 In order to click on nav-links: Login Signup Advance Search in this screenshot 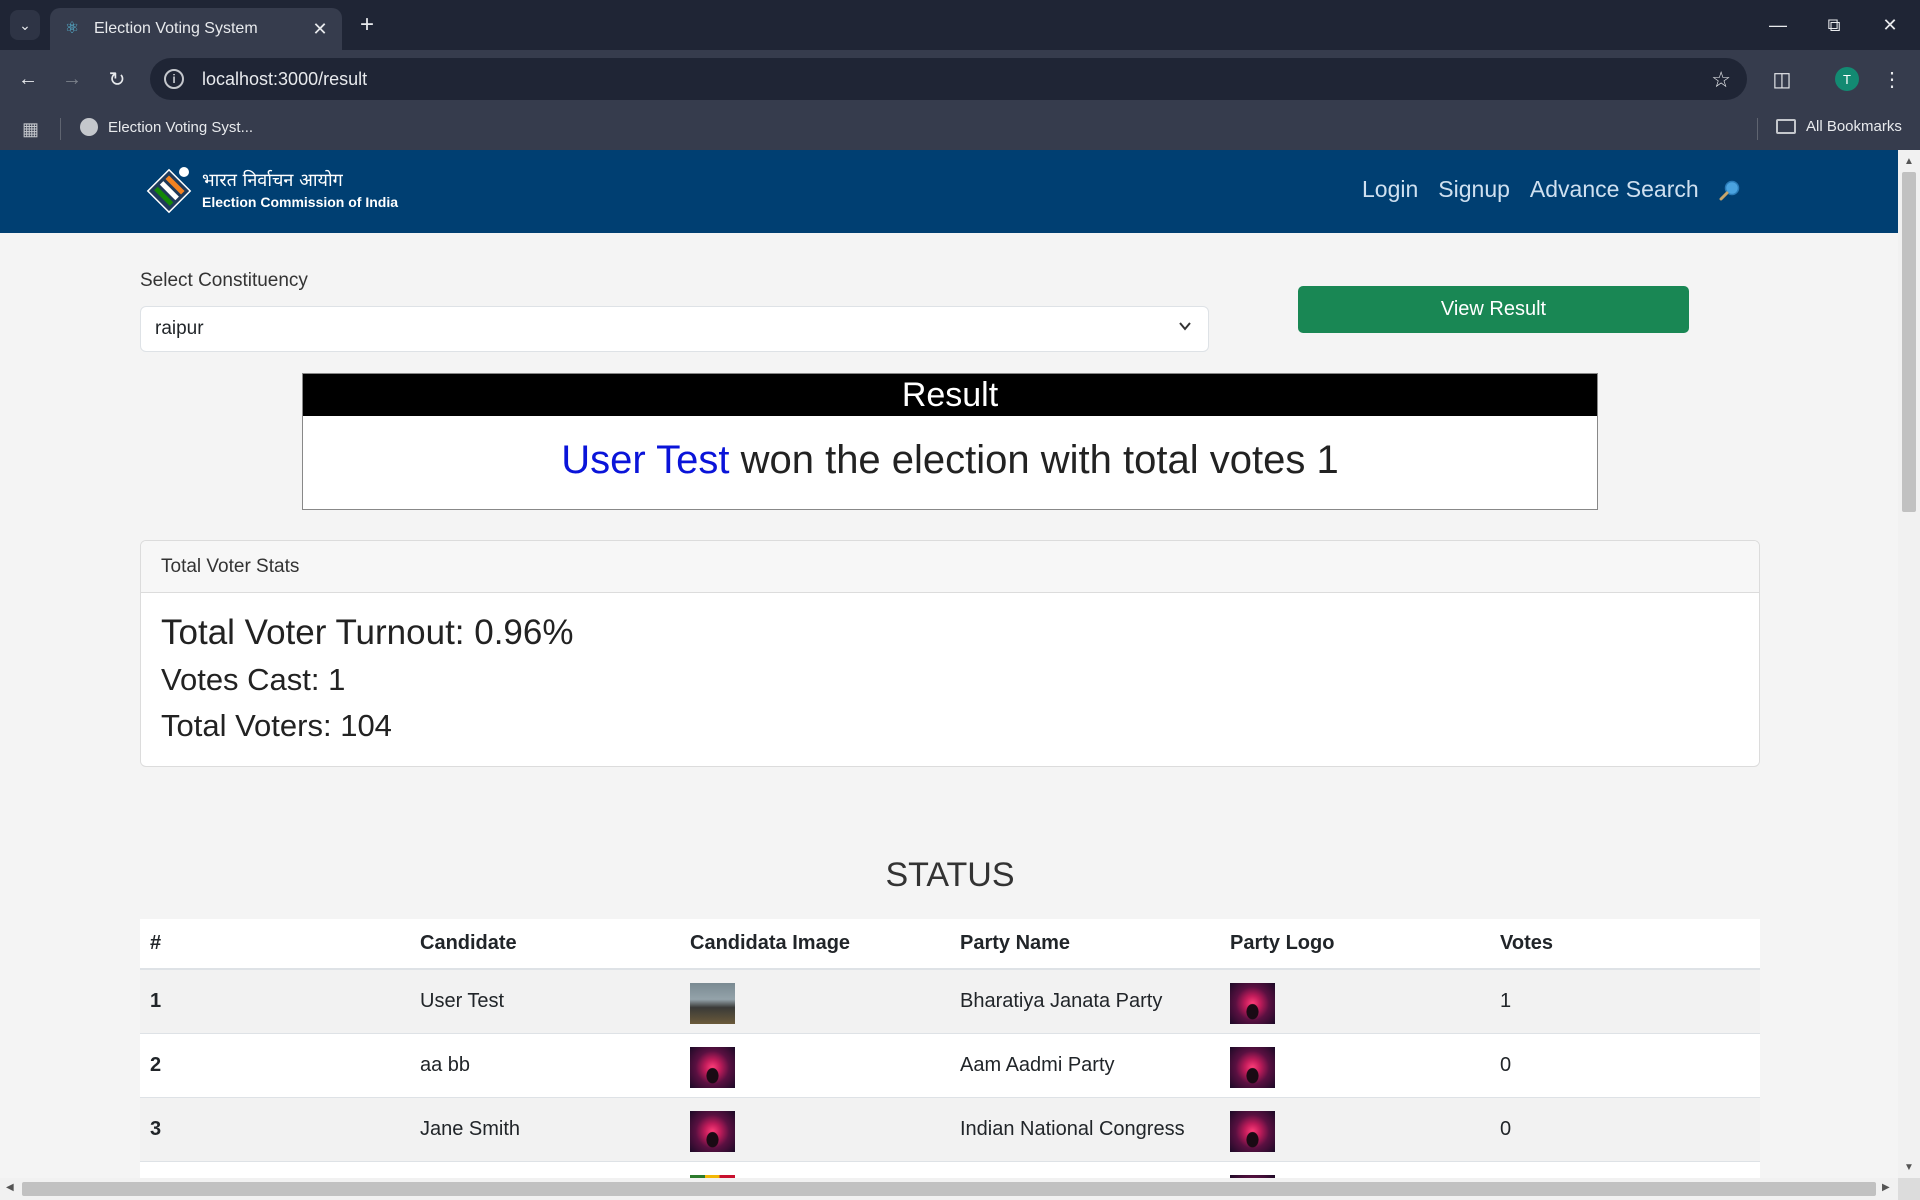, I will do `click(1551, 189)`.